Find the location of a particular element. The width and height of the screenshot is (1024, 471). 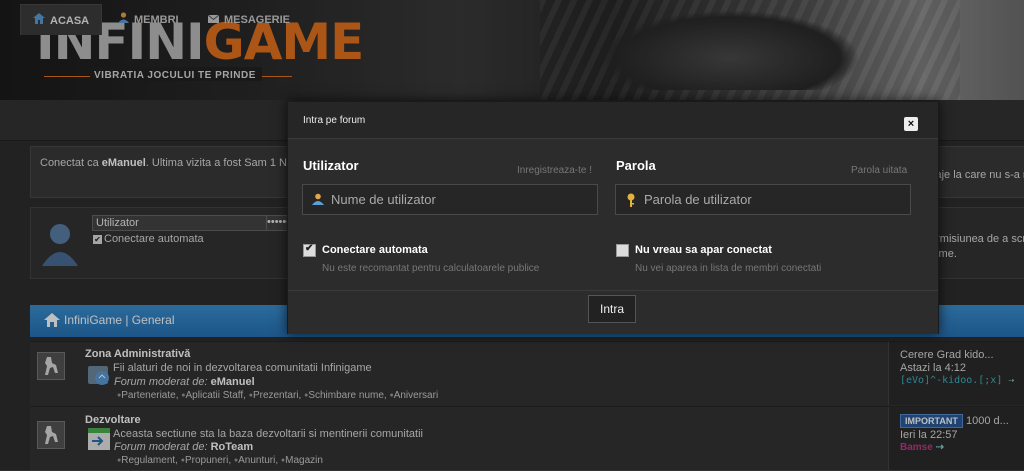

auto-login-checkbox: ✔ is located at coordinates (309, 250).